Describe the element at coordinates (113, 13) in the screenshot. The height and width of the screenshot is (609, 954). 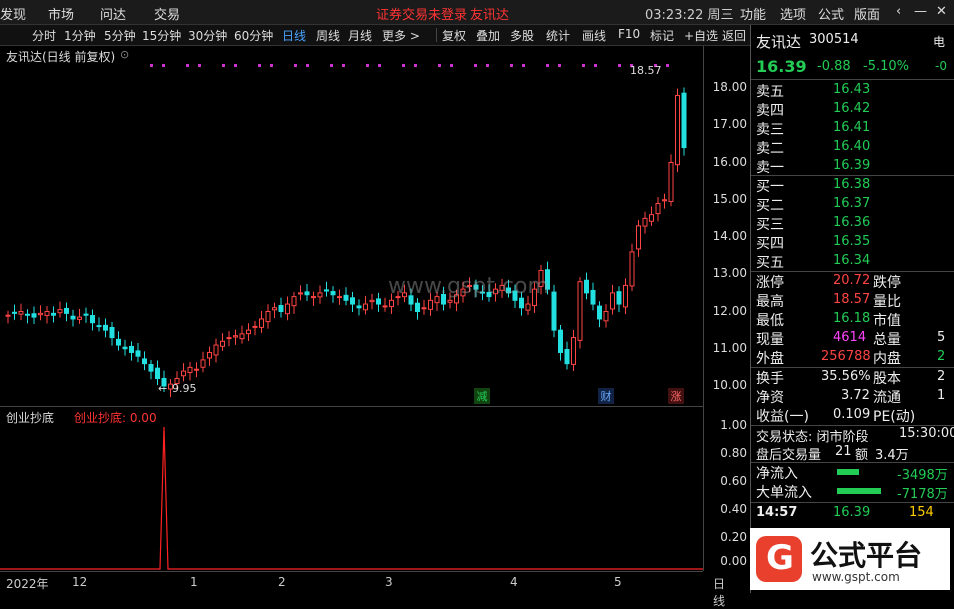
I see `menu-wenda: 问达` at that location.